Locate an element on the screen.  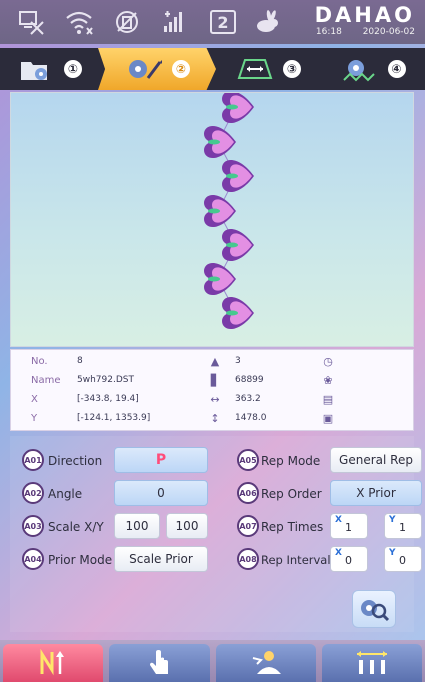
rep-mode-label: Rep Mode is located at coordinates (291, 461).